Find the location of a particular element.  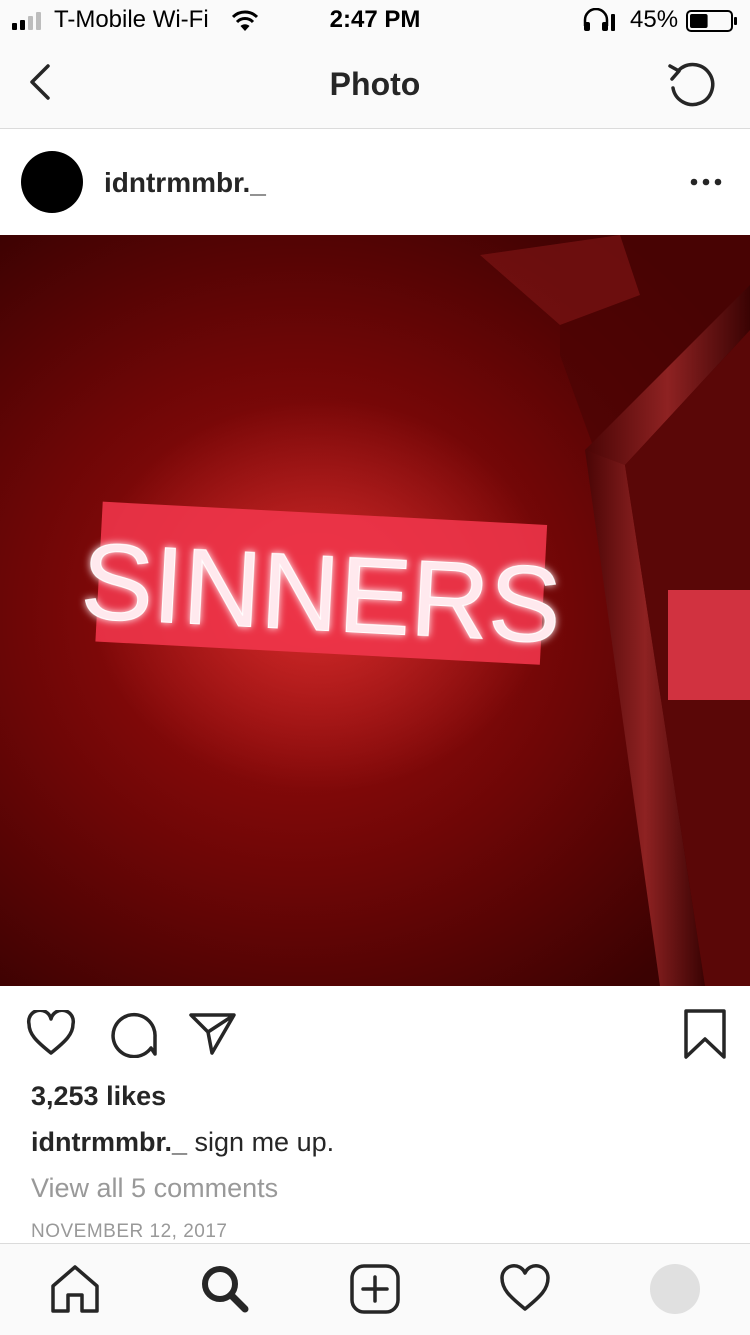

avatar is located at coordinates (52, 182).